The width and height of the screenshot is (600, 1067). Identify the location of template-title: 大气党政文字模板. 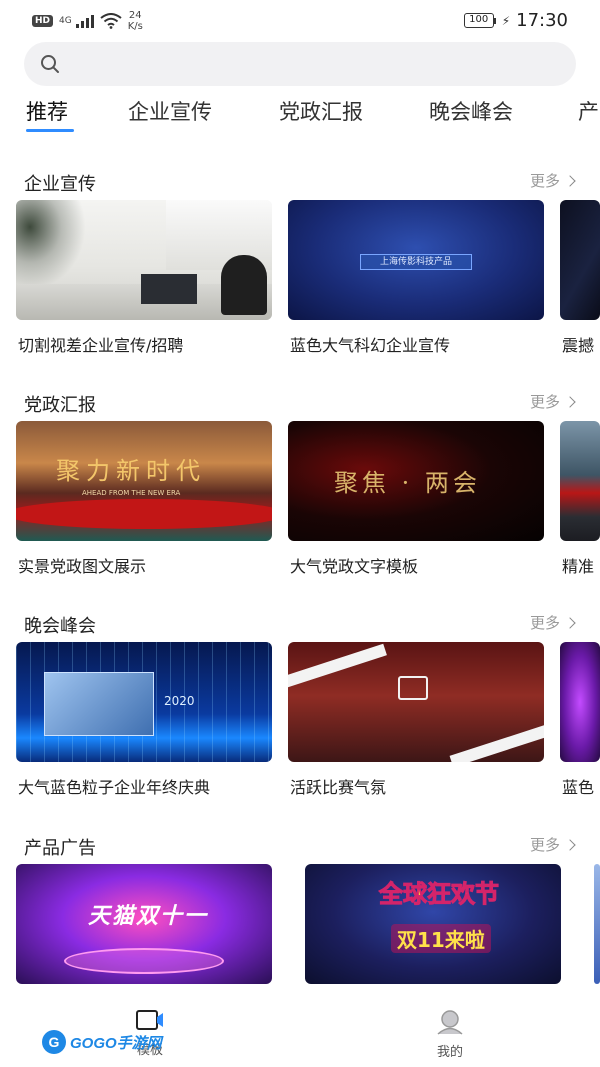
(354, 566).